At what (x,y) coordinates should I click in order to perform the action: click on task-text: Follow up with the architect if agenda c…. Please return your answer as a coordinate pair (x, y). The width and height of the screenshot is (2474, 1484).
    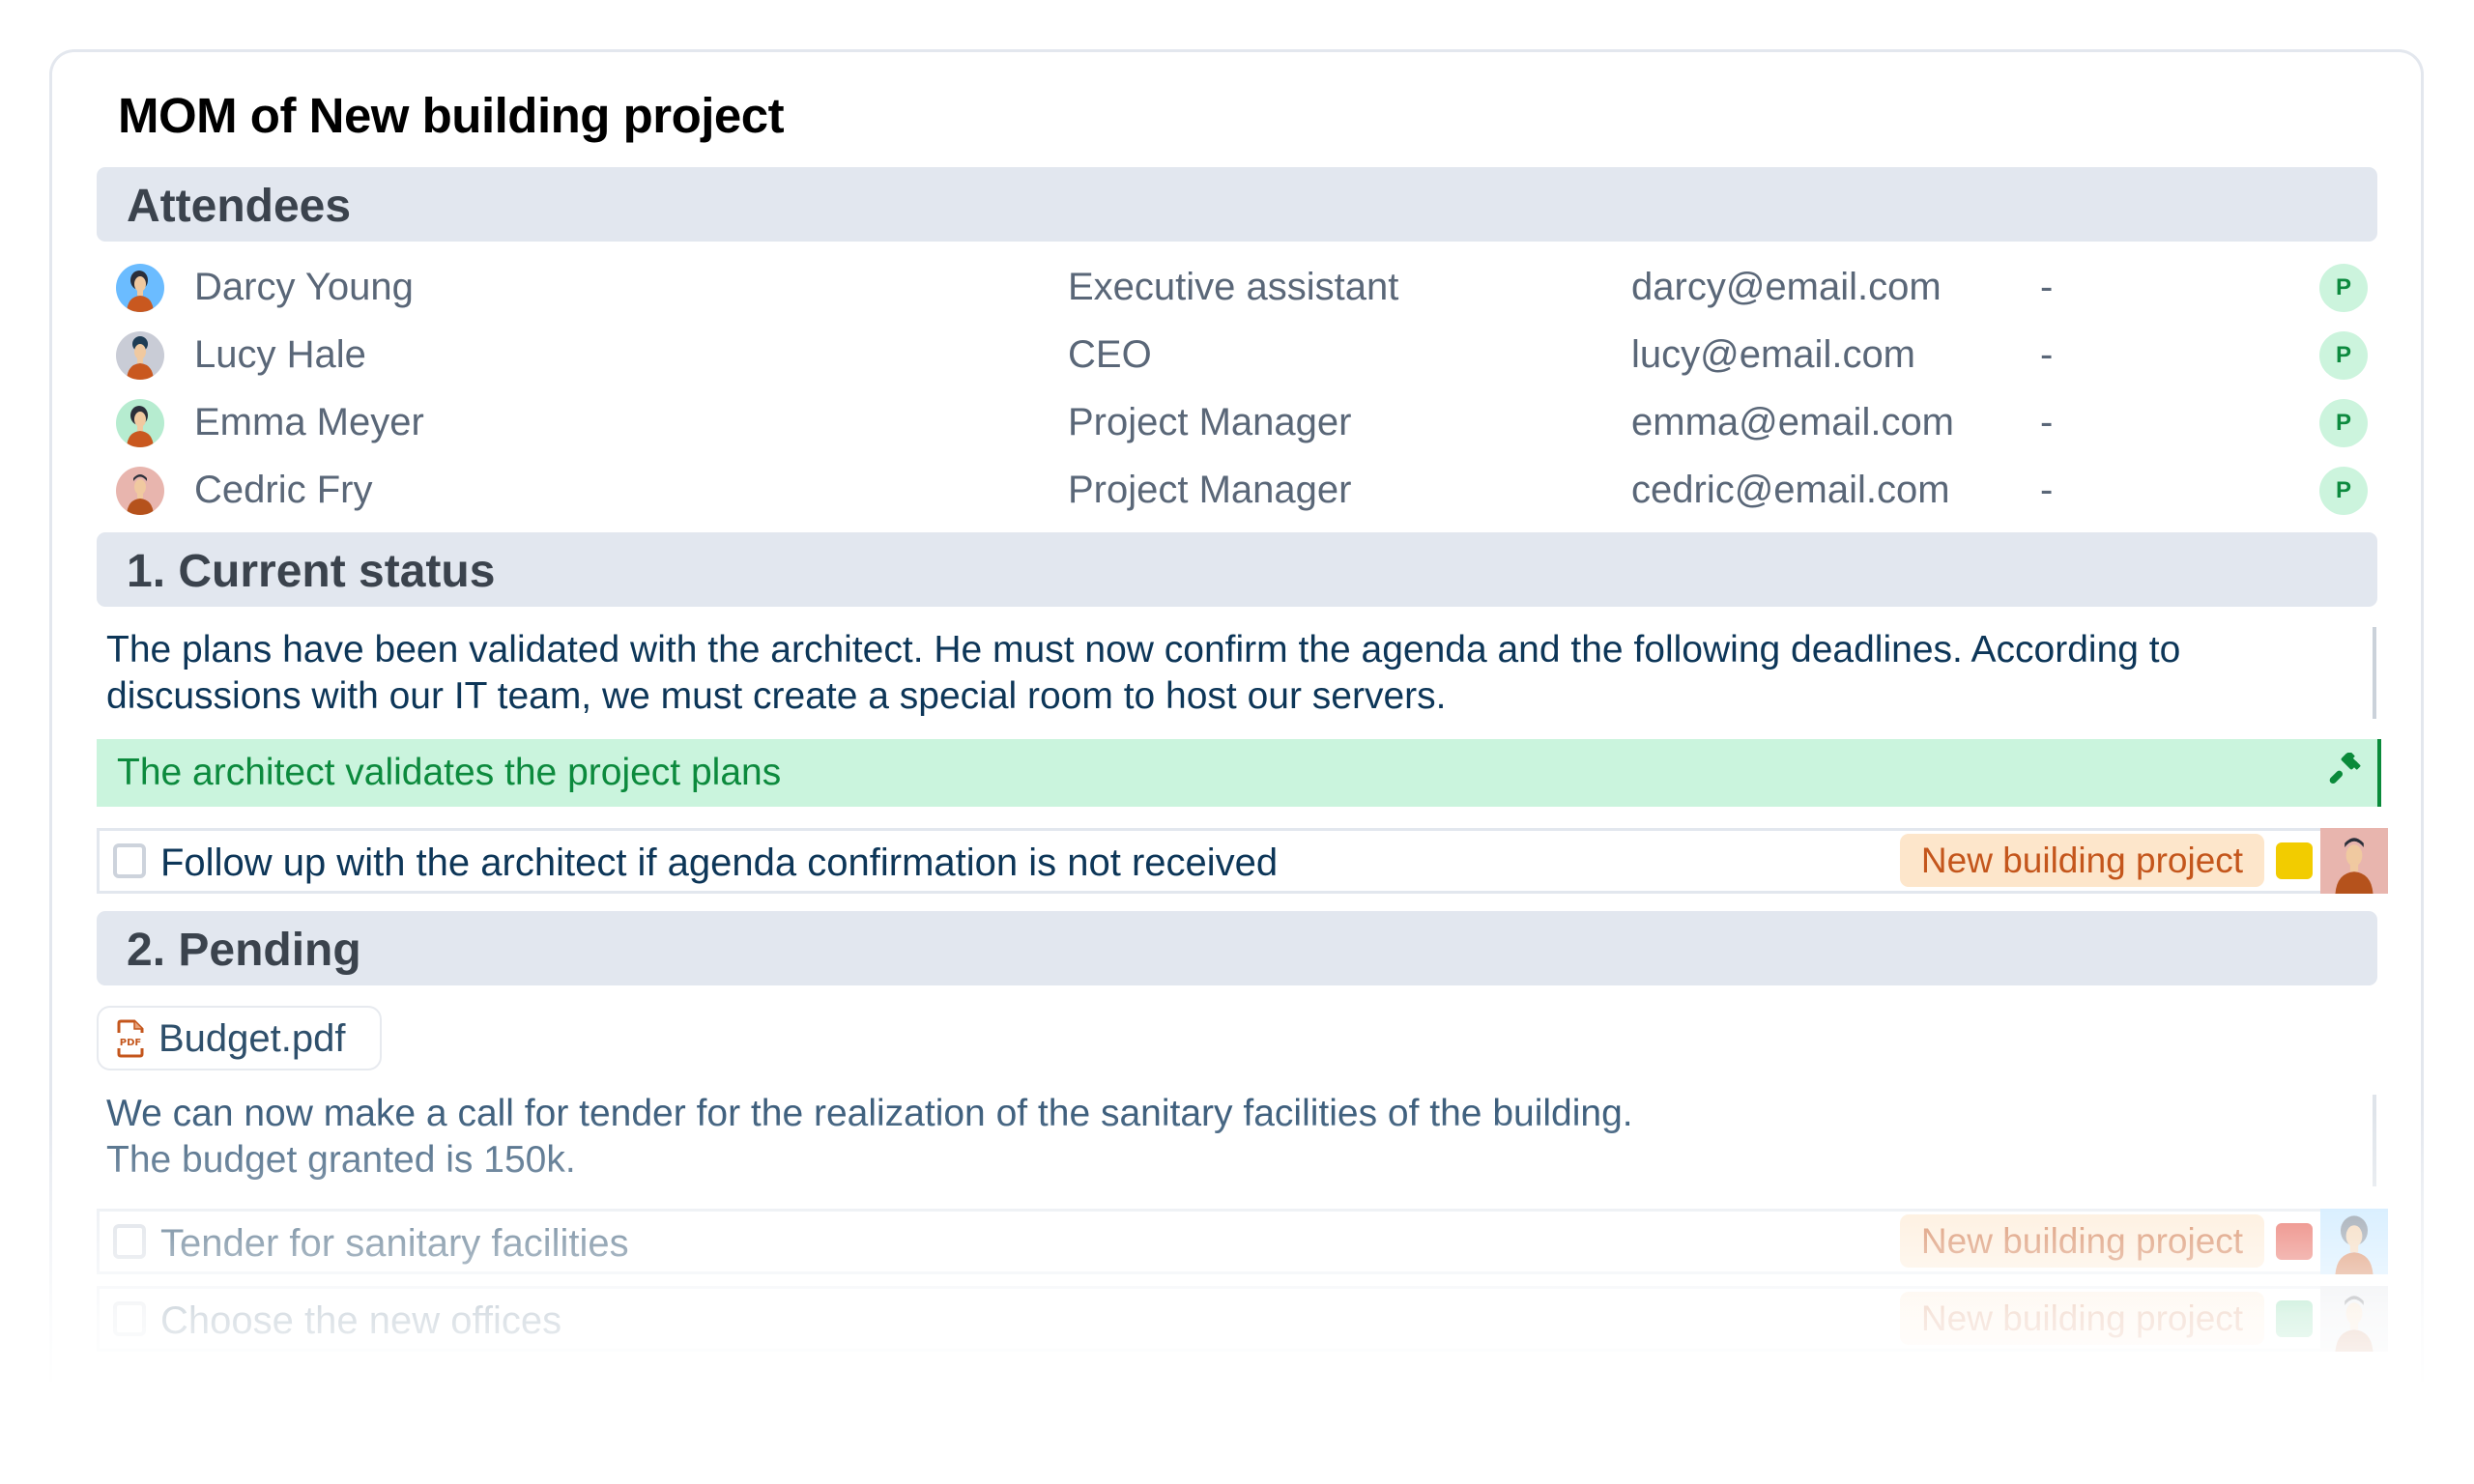
    Looking at the image, I should click on (719, 864).